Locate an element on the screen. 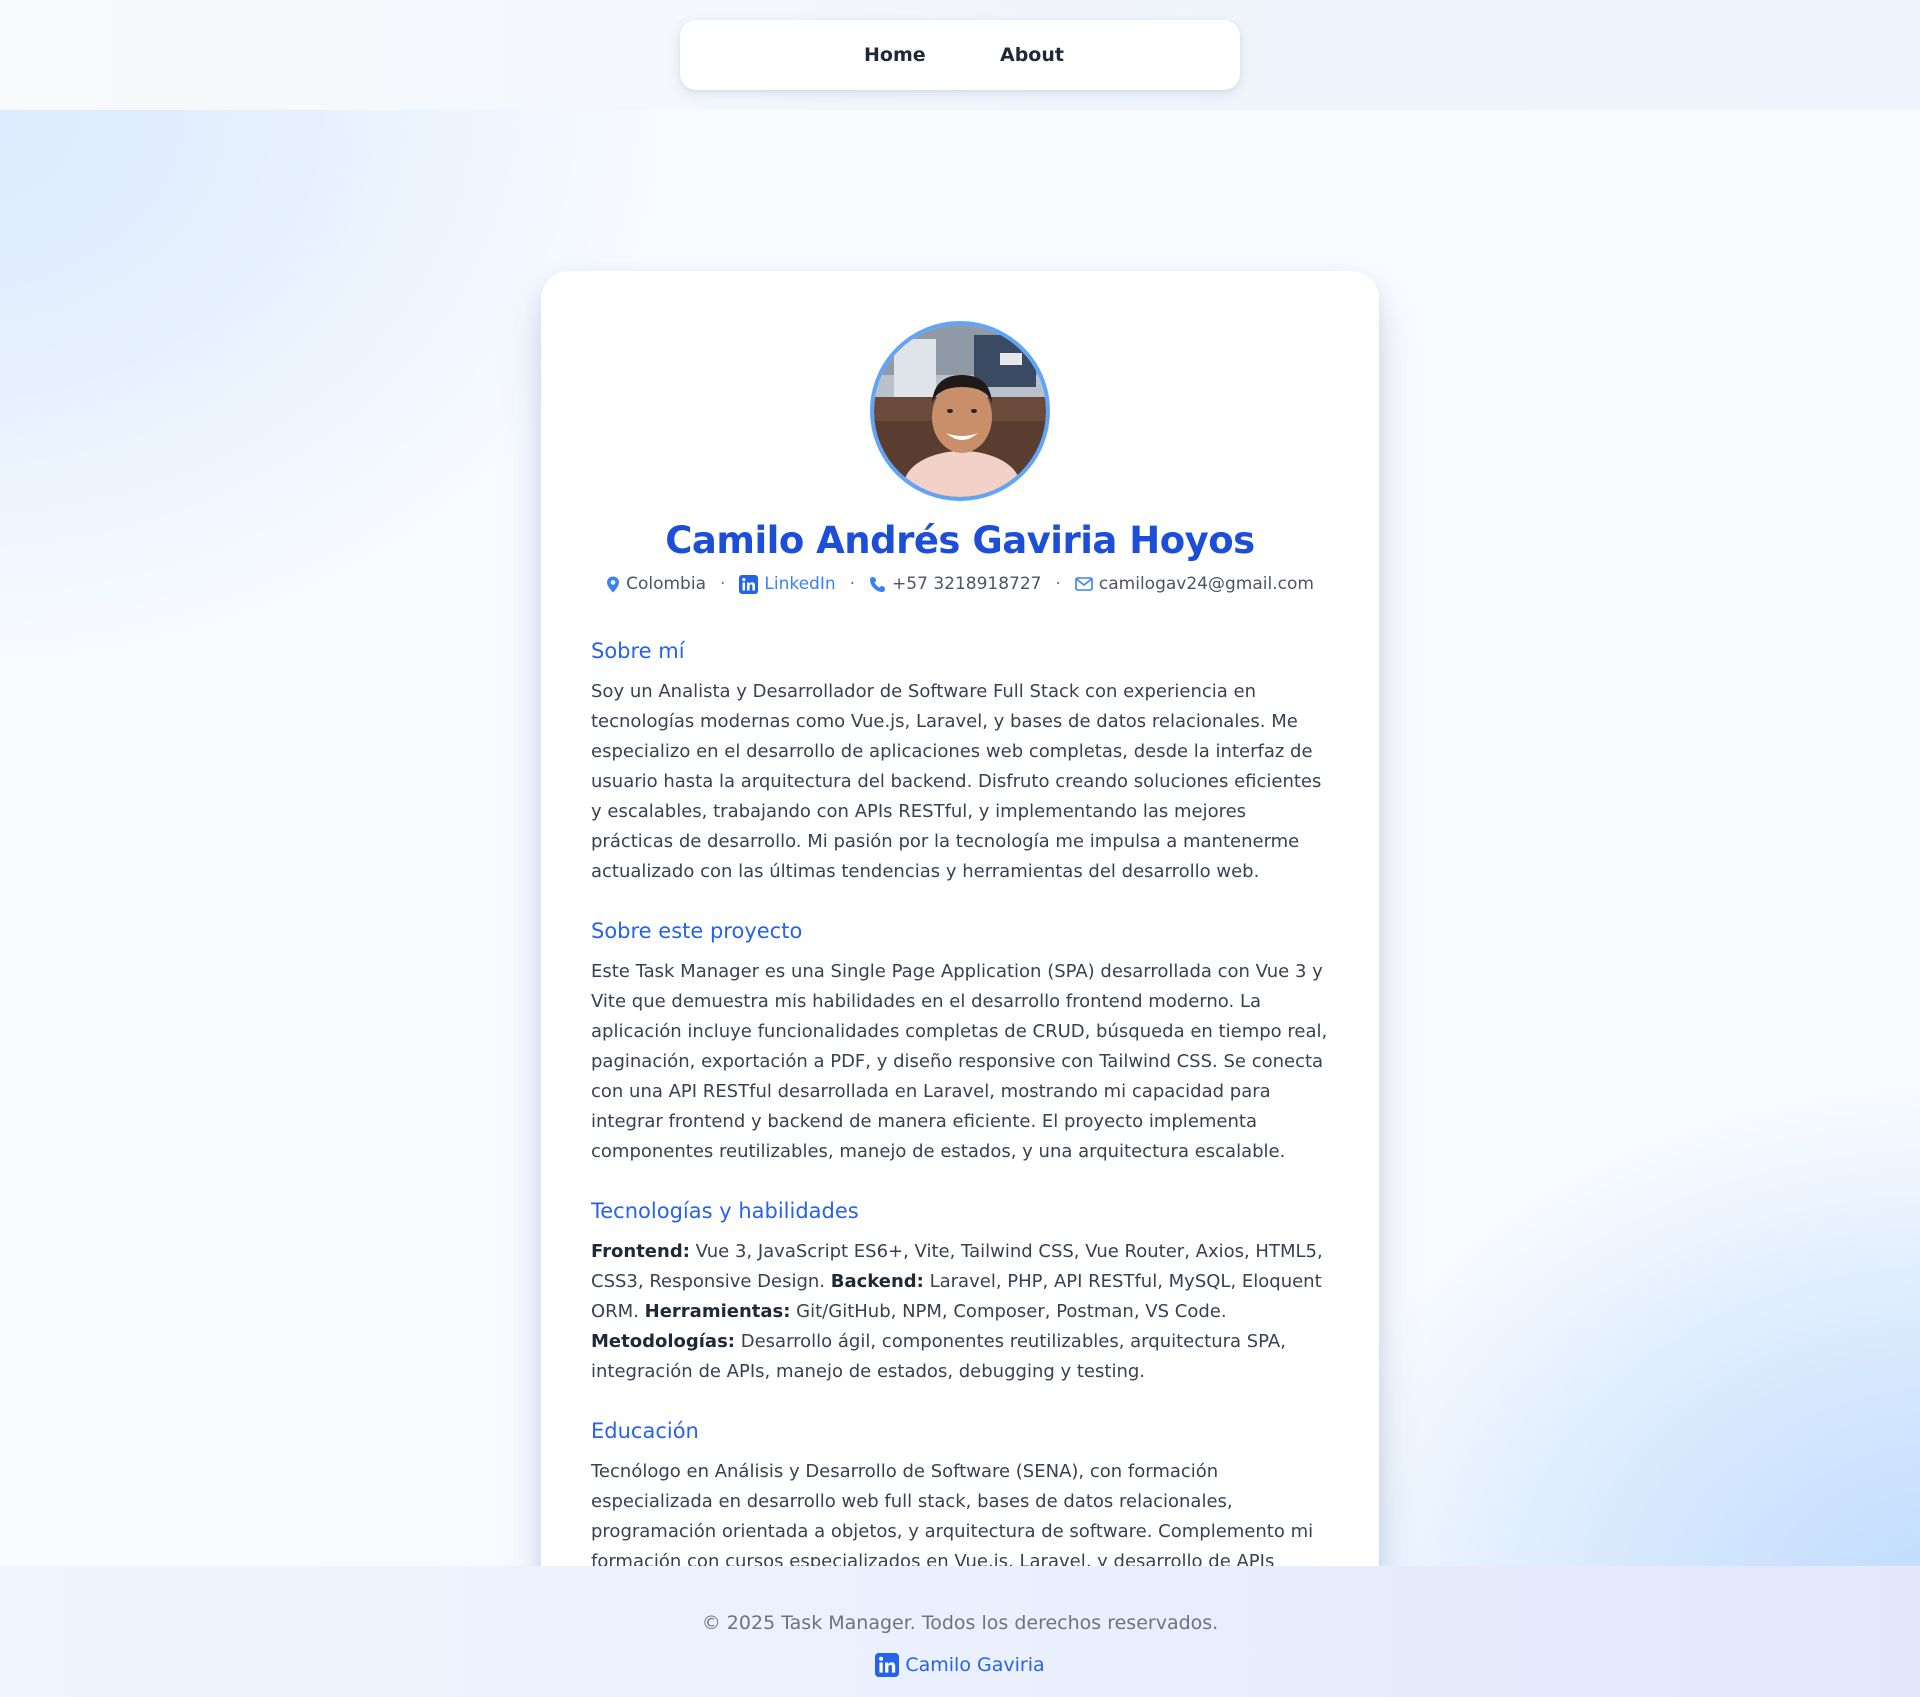  contact-email: camilogav24@gmail.com is located at coordinates (1194, 584).